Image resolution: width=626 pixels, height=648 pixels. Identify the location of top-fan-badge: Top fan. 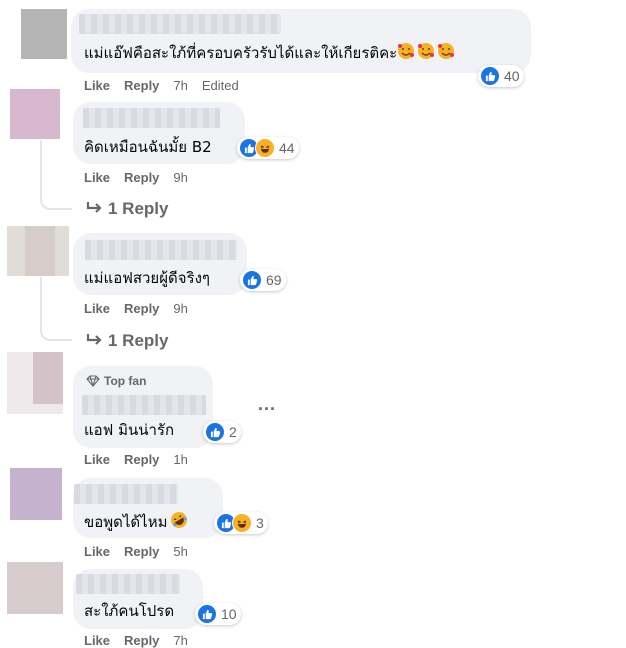
(116, 381).